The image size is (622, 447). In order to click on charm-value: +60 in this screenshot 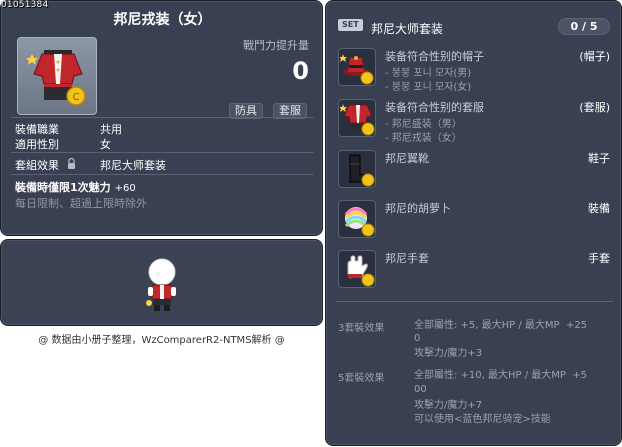, I will do `click(125, 188)`.